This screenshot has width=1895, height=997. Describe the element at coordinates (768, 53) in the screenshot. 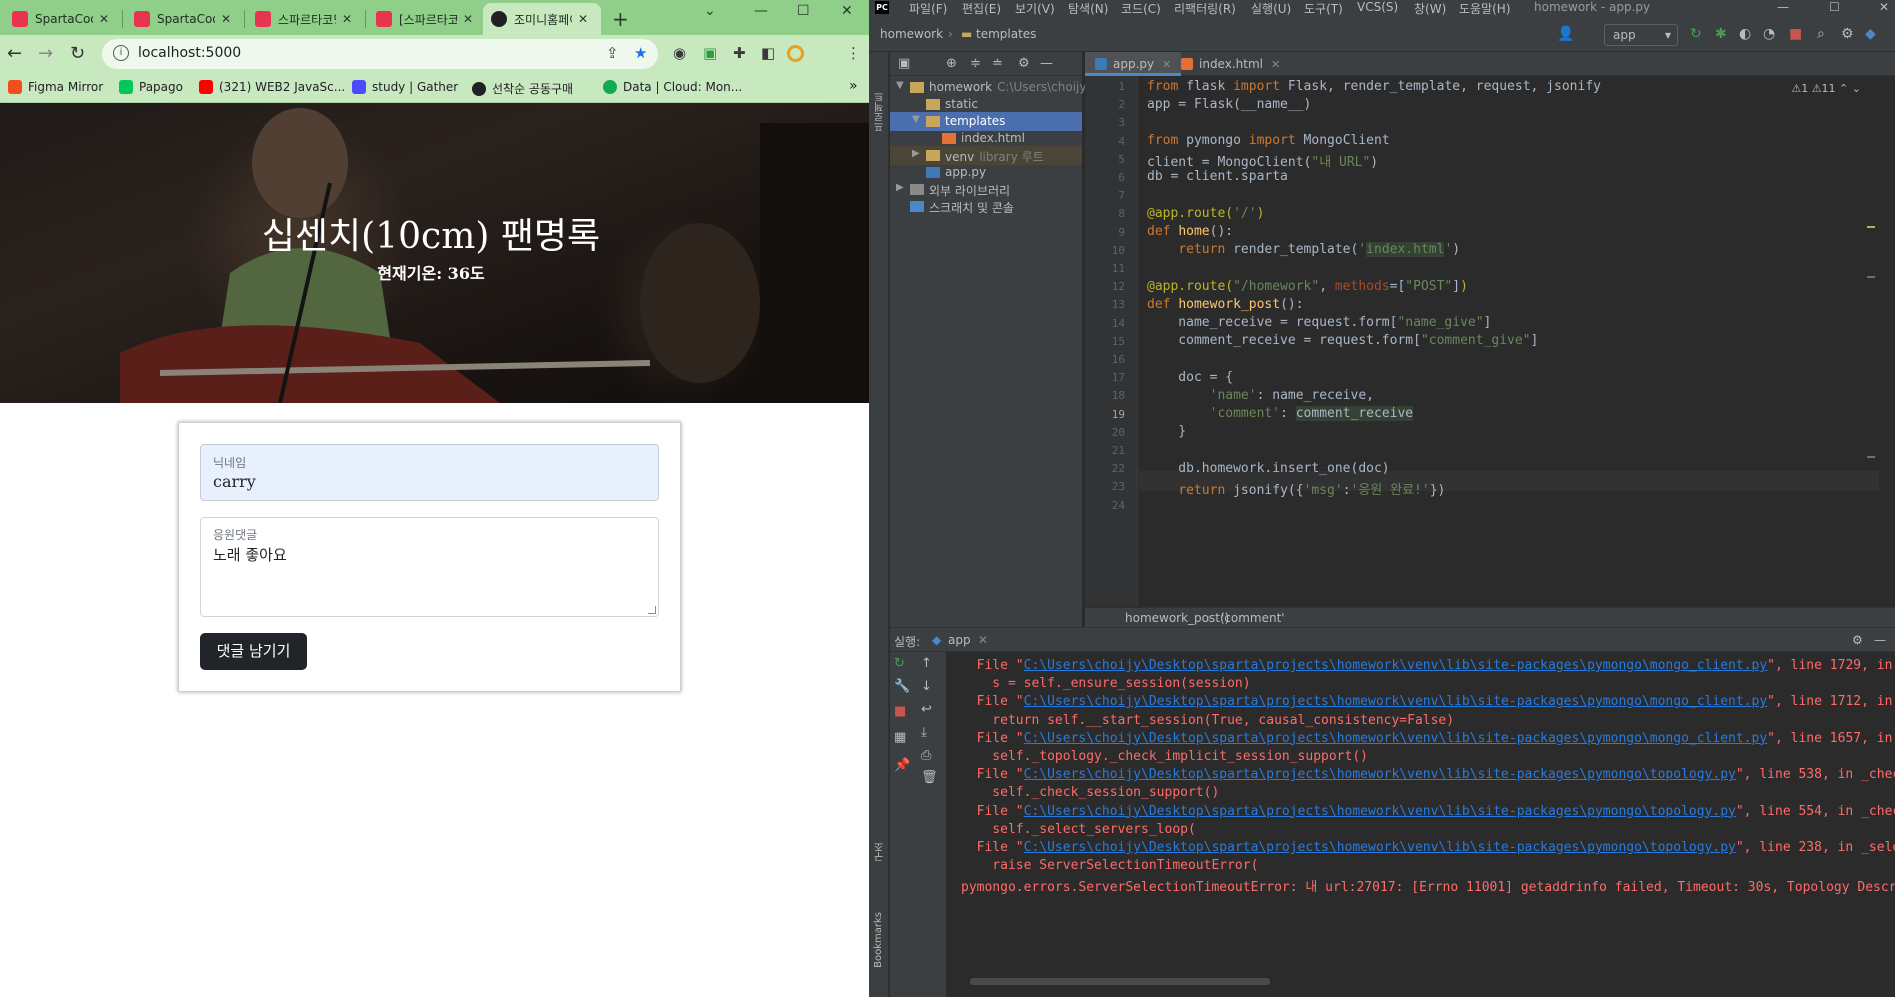

I see `side-panel-icon: ◧` at that location.